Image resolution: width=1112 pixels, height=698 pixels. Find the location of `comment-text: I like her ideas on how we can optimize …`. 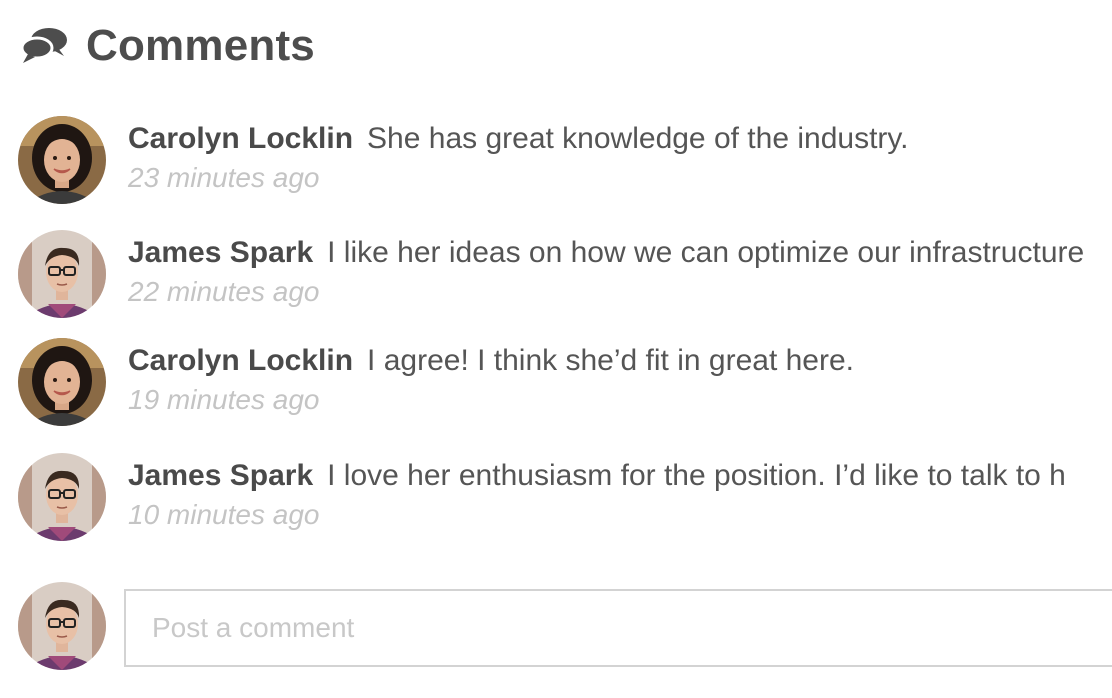

comment-text: I like her ideas on how we can optimize … is located at coordinates (706, 252).